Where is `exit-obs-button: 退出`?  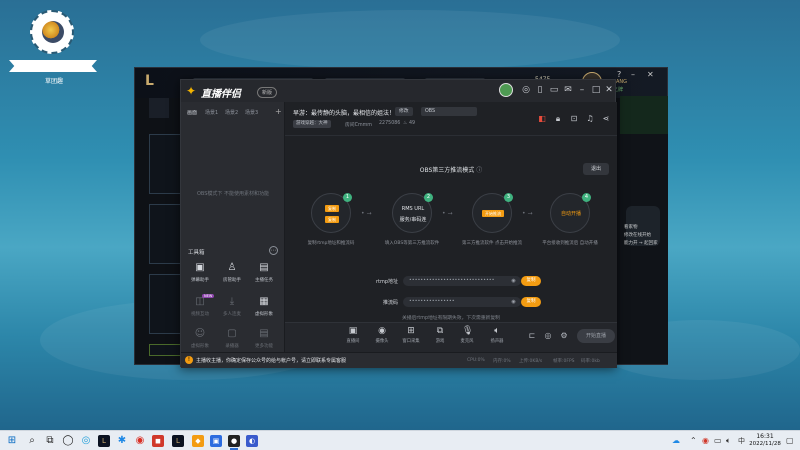
exit-obs-button: 退出 is located at coordinates (596, 169).